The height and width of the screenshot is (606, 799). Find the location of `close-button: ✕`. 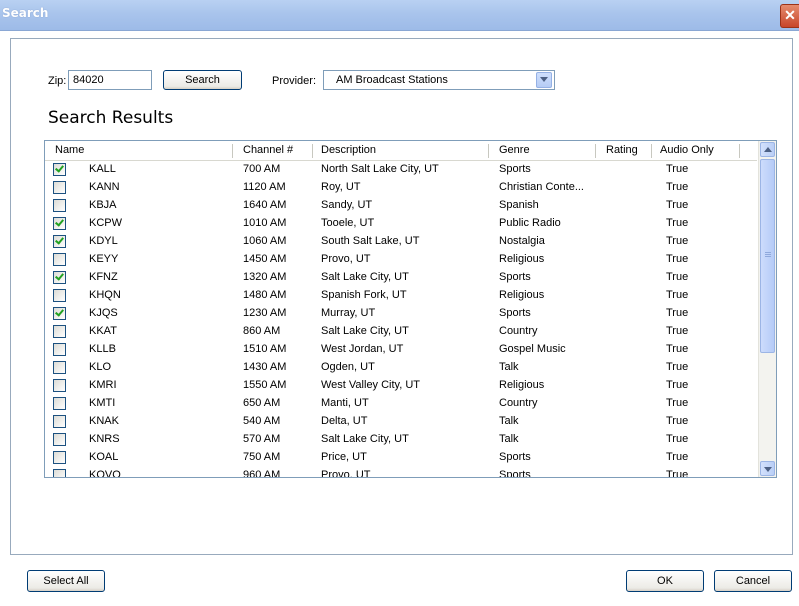

close-button: ✕ is located at coordinates (789, 16).